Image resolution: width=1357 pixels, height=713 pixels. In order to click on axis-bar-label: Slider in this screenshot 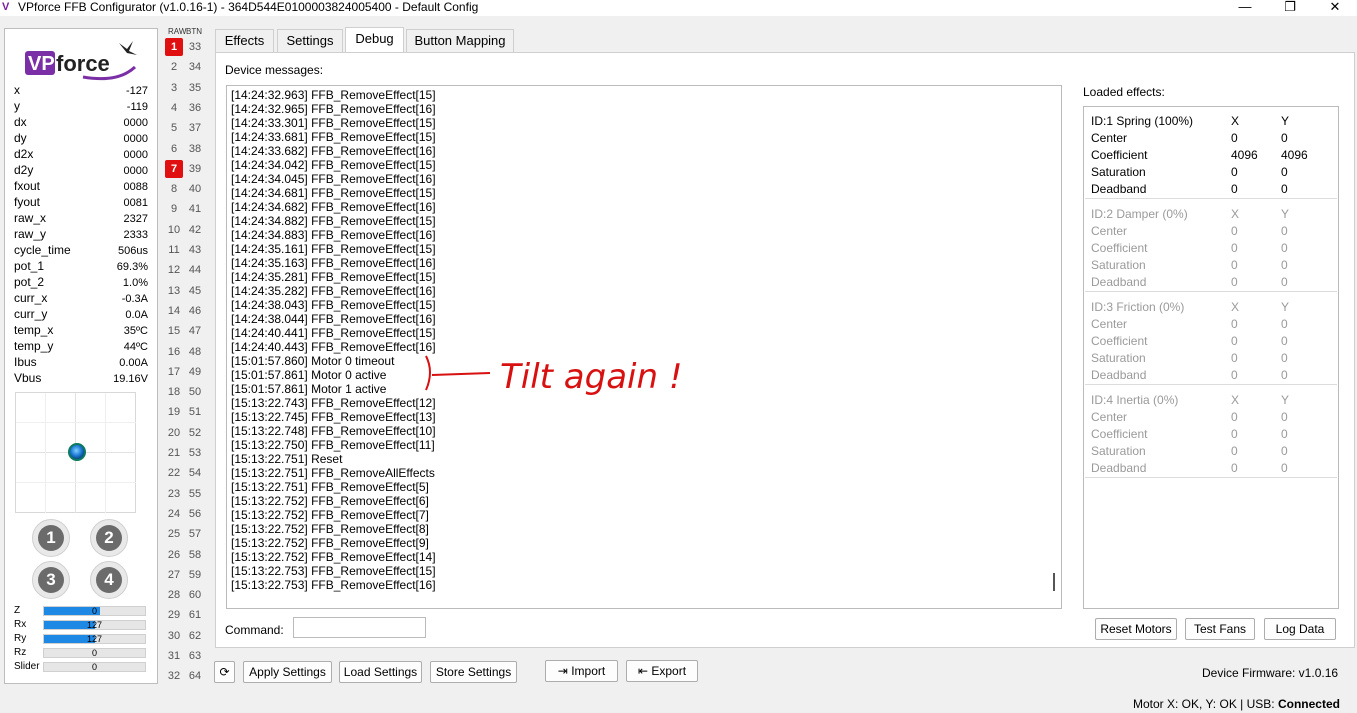, I will do `click(27, 666)`.